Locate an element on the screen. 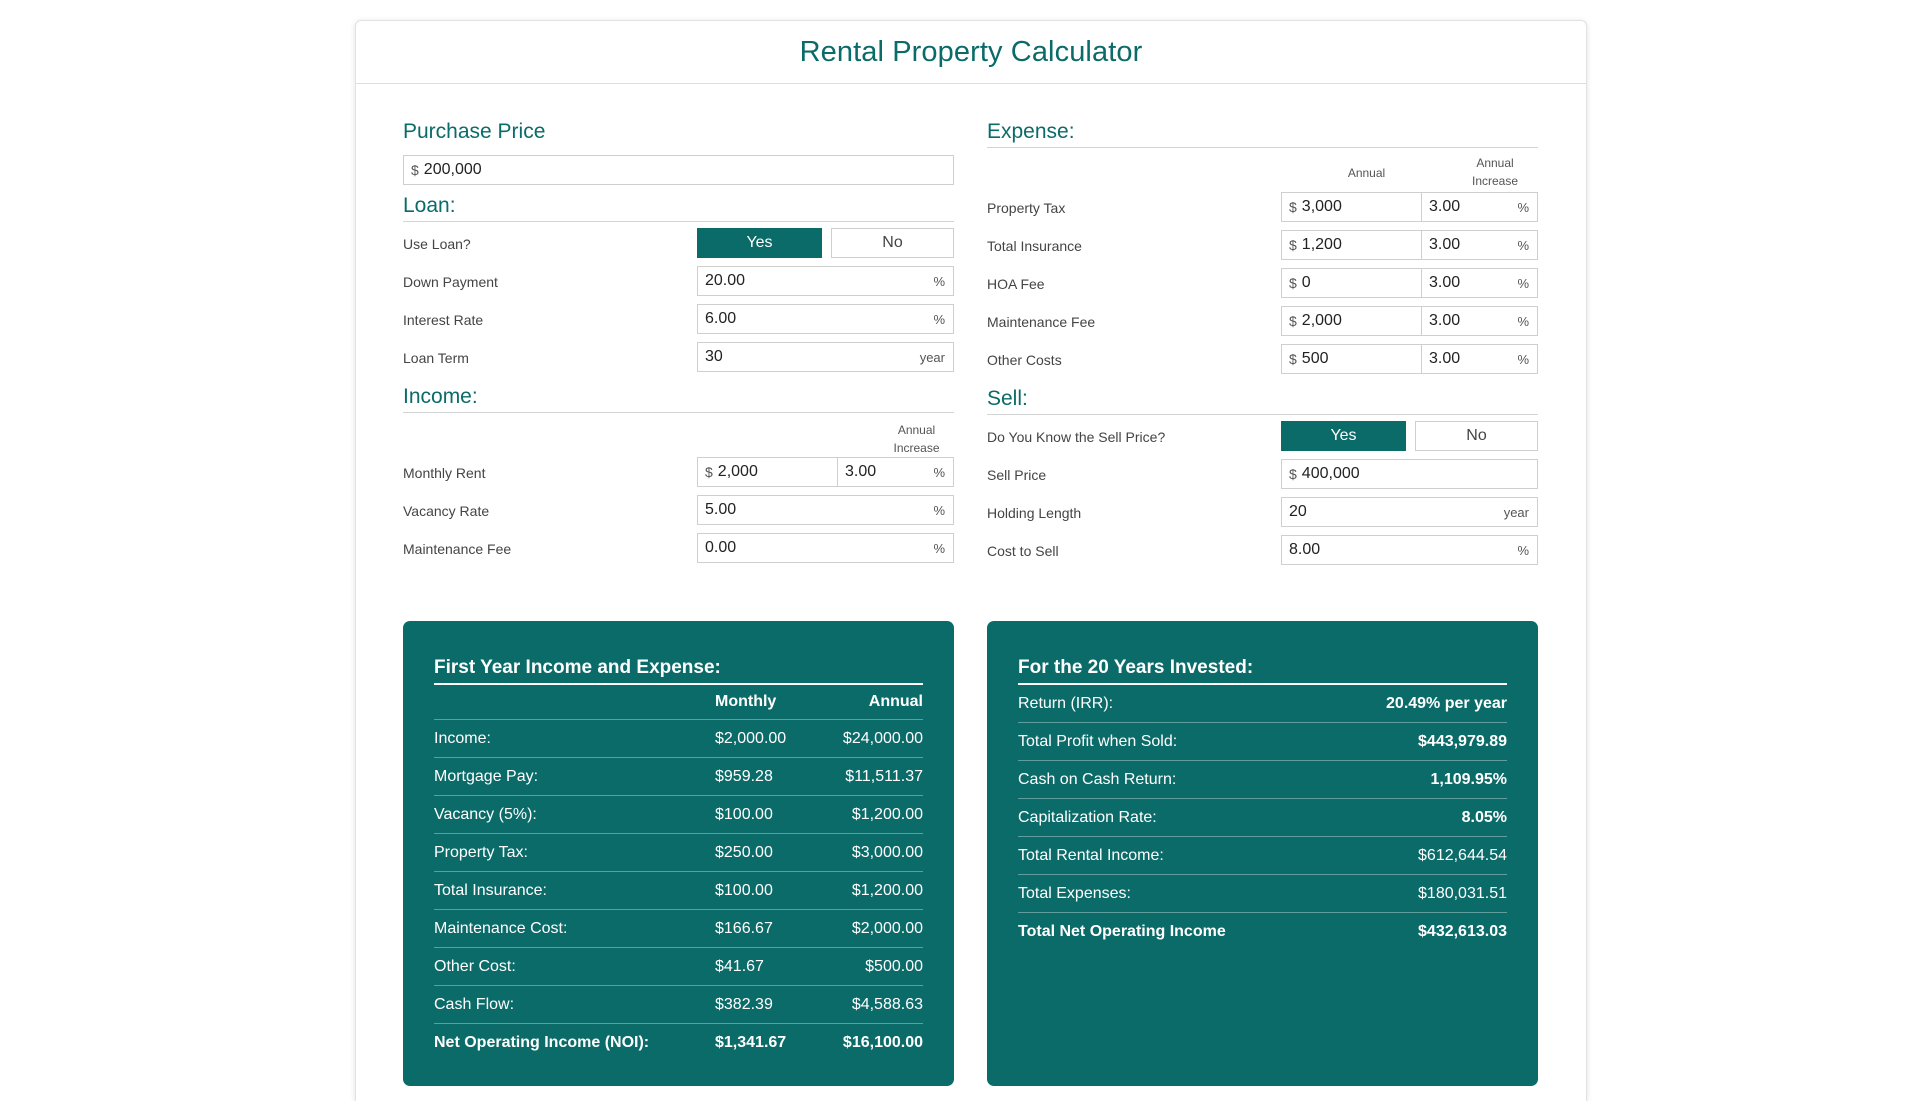 This screenshot has height=1101, width=1920. expense-amount-input: $0 is located at coordinates (1351, 283).